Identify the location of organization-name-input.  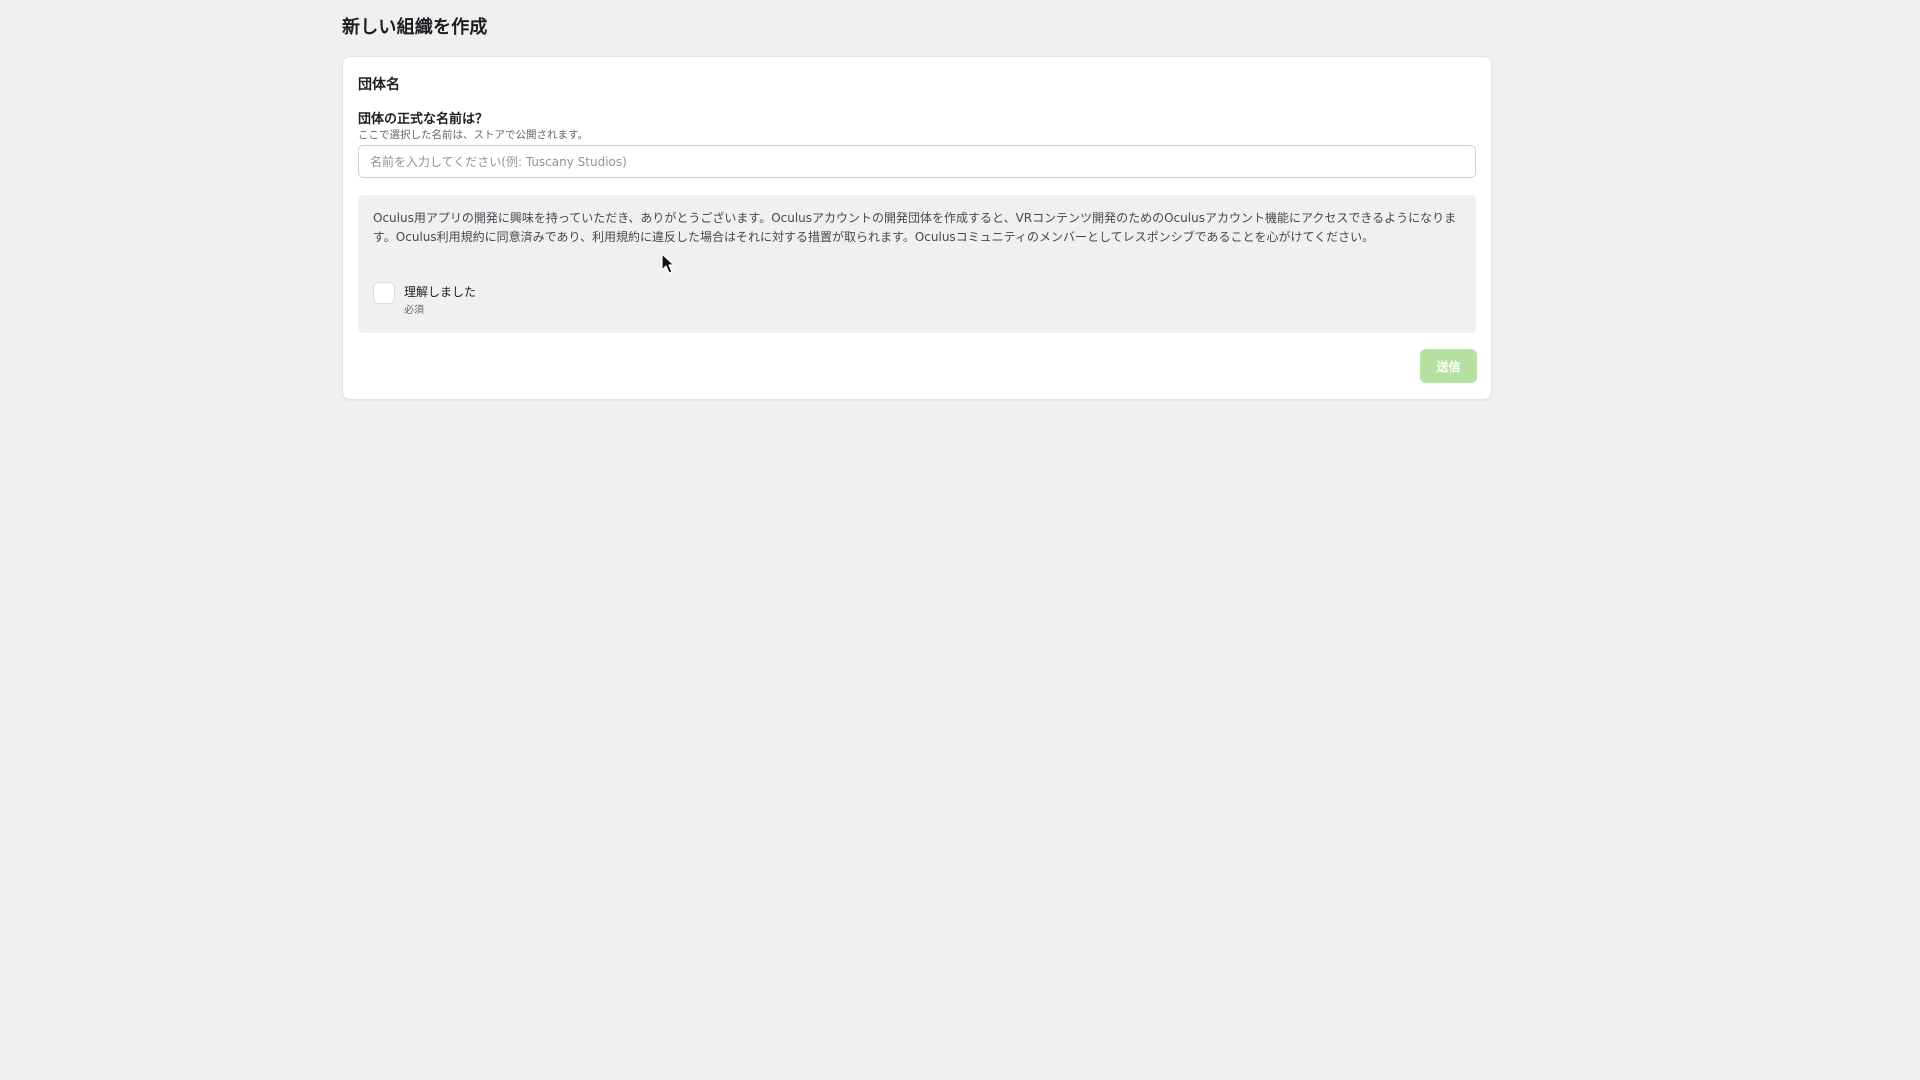
(917, 161).